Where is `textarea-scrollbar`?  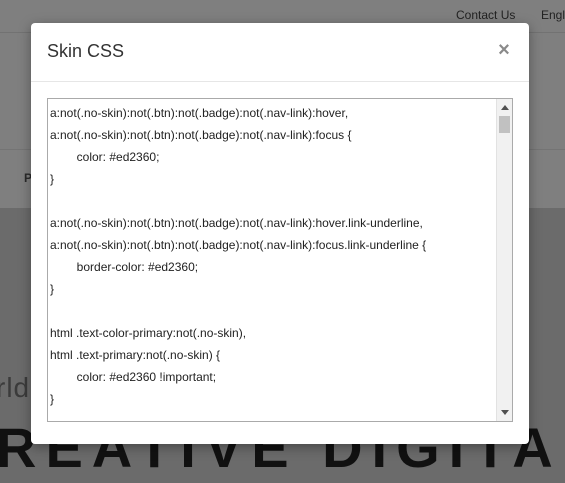 textarea-scrollbar is located at coordinates (504, 260).